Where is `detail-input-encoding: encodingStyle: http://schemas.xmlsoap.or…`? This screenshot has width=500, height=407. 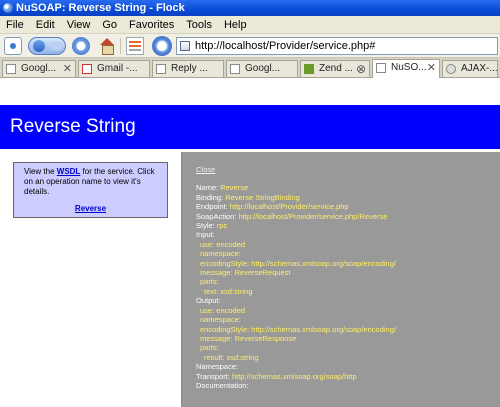 detail-input-encoding: encodingStyle: http://schemas.xmlsoap.or… is located at coordinates (298, 263).